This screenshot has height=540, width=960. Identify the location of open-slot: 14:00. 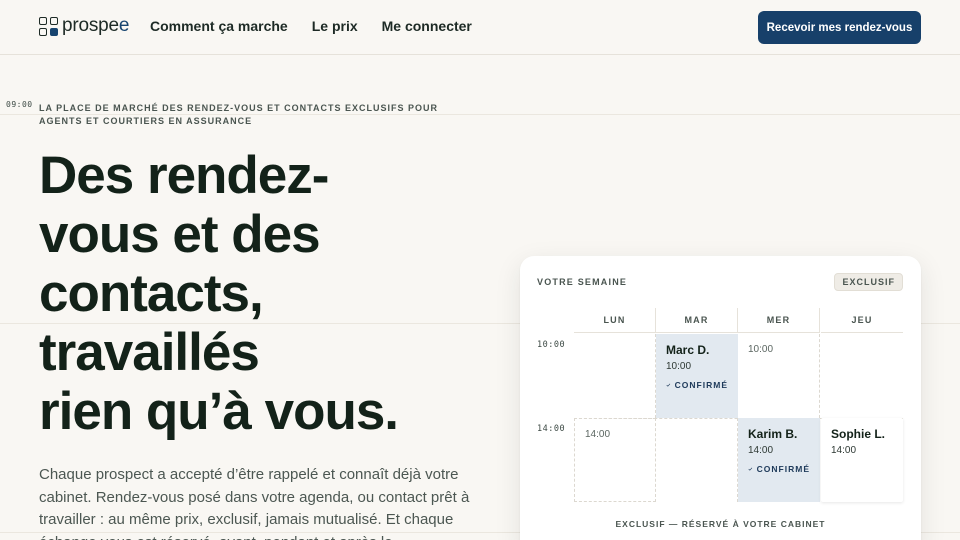
(615, 460).